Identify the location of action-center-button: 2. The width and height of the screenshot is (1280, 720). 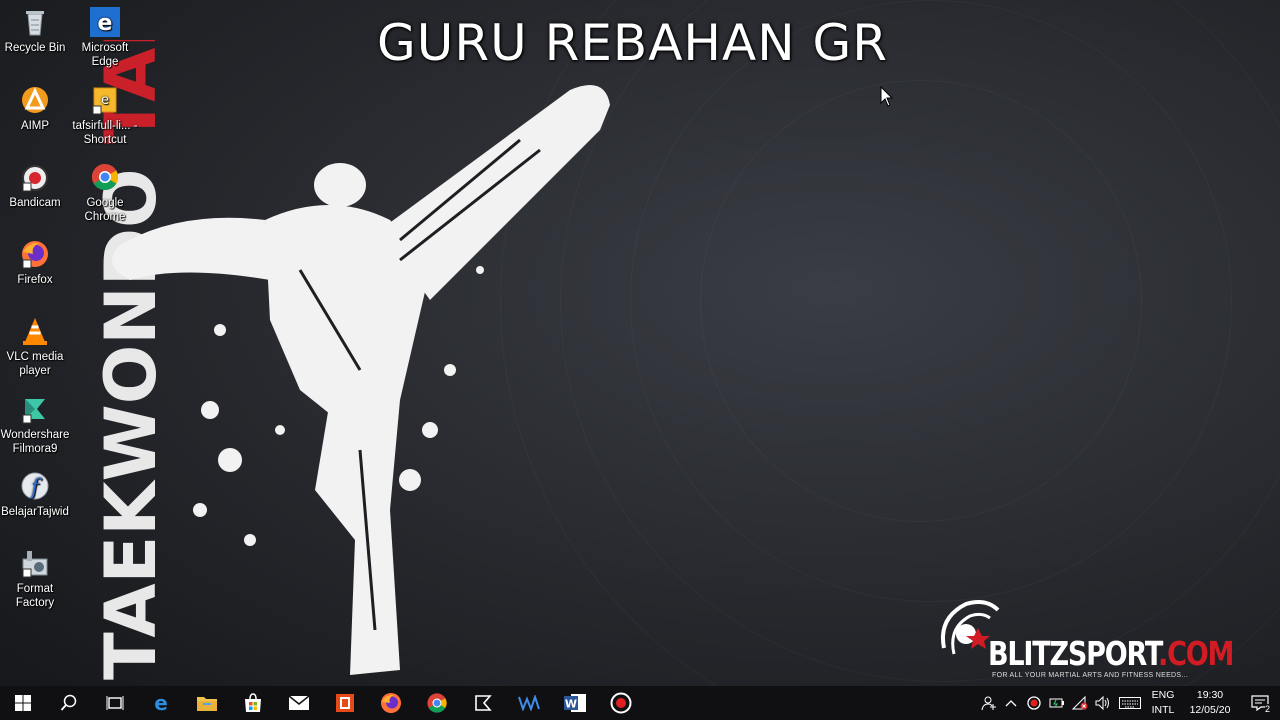
(1260, 703).